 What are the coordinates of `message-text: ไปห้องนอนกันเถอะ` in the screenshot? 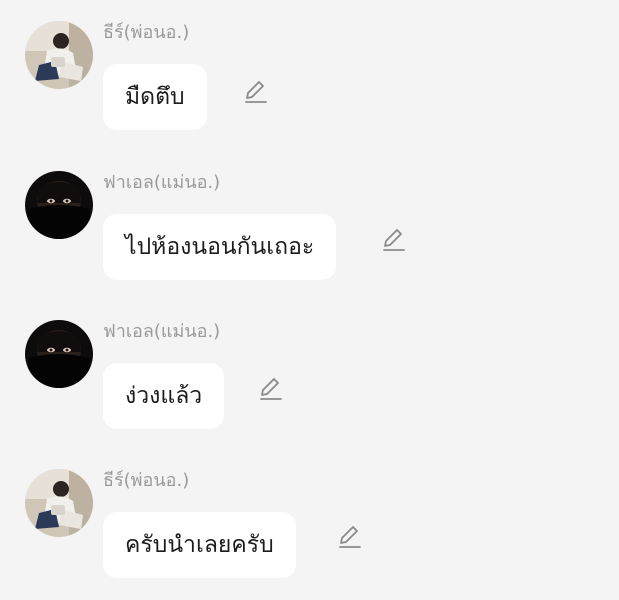 It's located at (220, 247).